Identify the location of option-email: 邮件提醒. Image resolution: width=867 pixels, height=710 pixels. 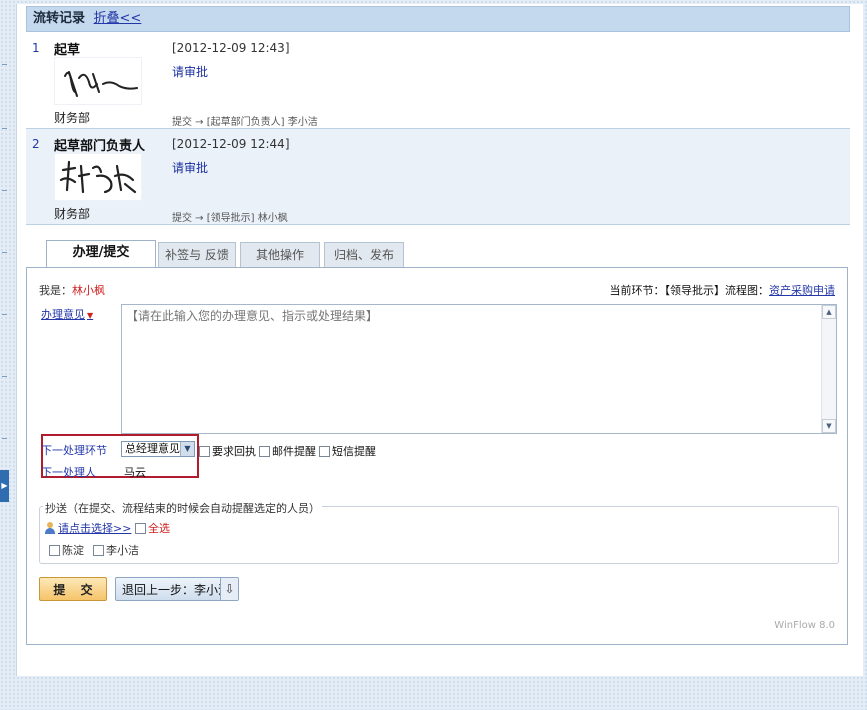
(287, 451).